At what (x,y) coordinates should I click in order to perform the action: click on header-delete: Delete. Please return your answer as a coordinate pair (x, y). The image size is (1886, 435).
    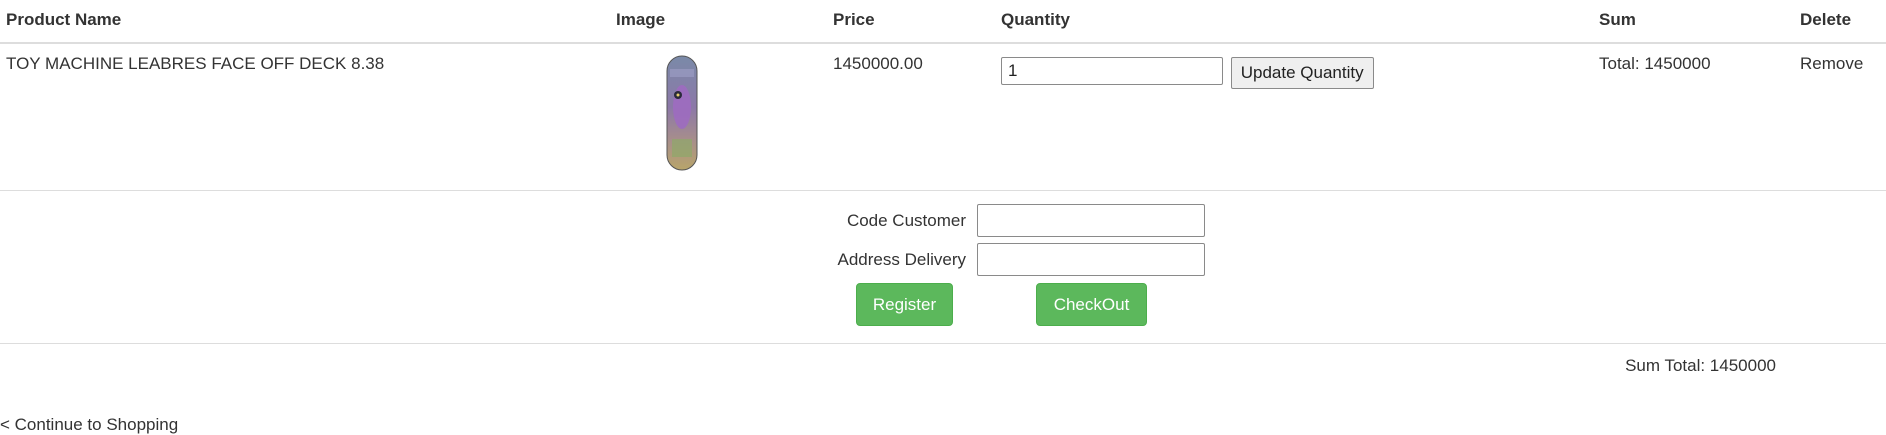
    Looking at the image, I should click on (1840, 22).